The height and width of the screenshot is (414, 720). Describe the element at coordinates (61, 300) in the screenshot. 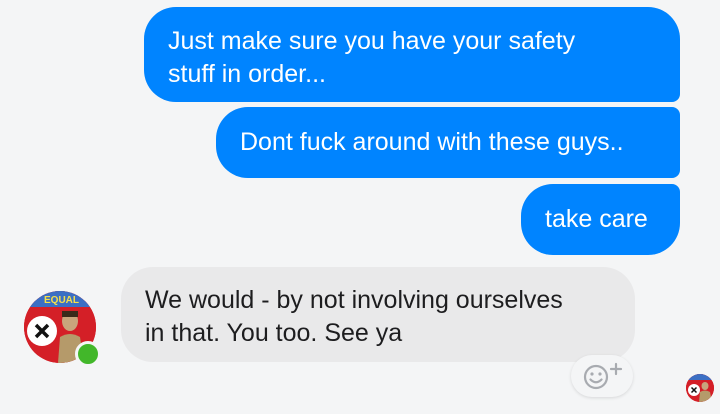

I see `avatar-banner-text: EQUAL` at that location.